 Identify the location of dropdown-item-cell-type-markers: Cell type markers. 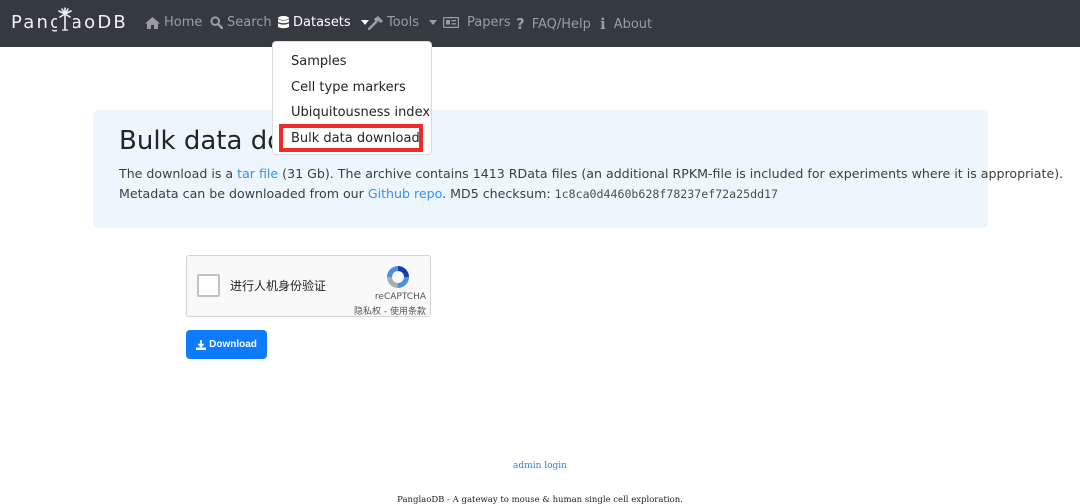
(348, 87).